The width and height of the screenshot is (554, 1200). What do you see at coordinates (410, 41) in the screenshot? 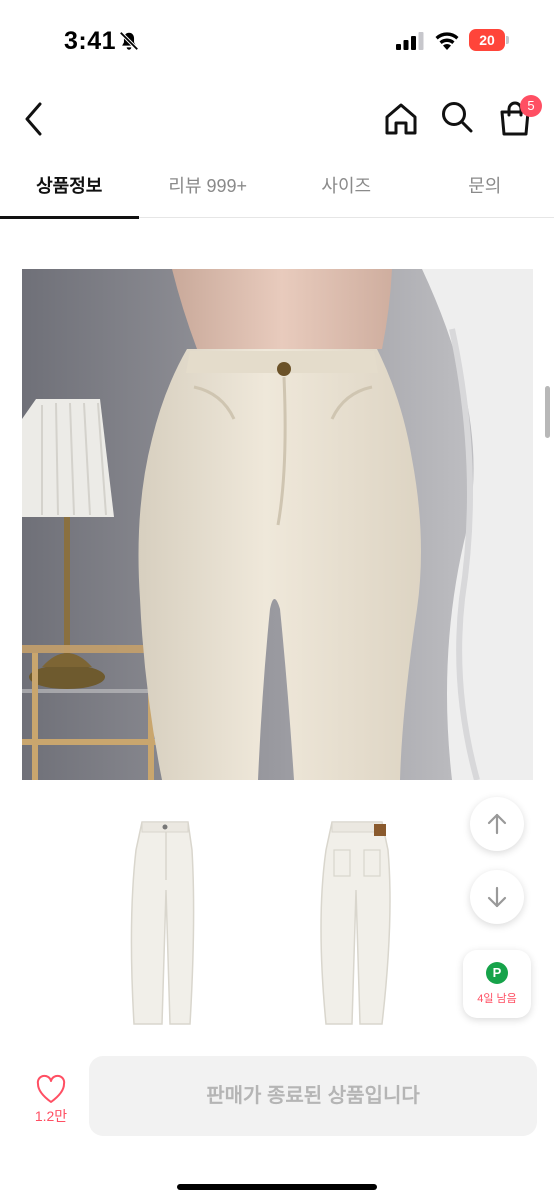
I see `cellular-signal-icon` at bounding box center [410, 41].